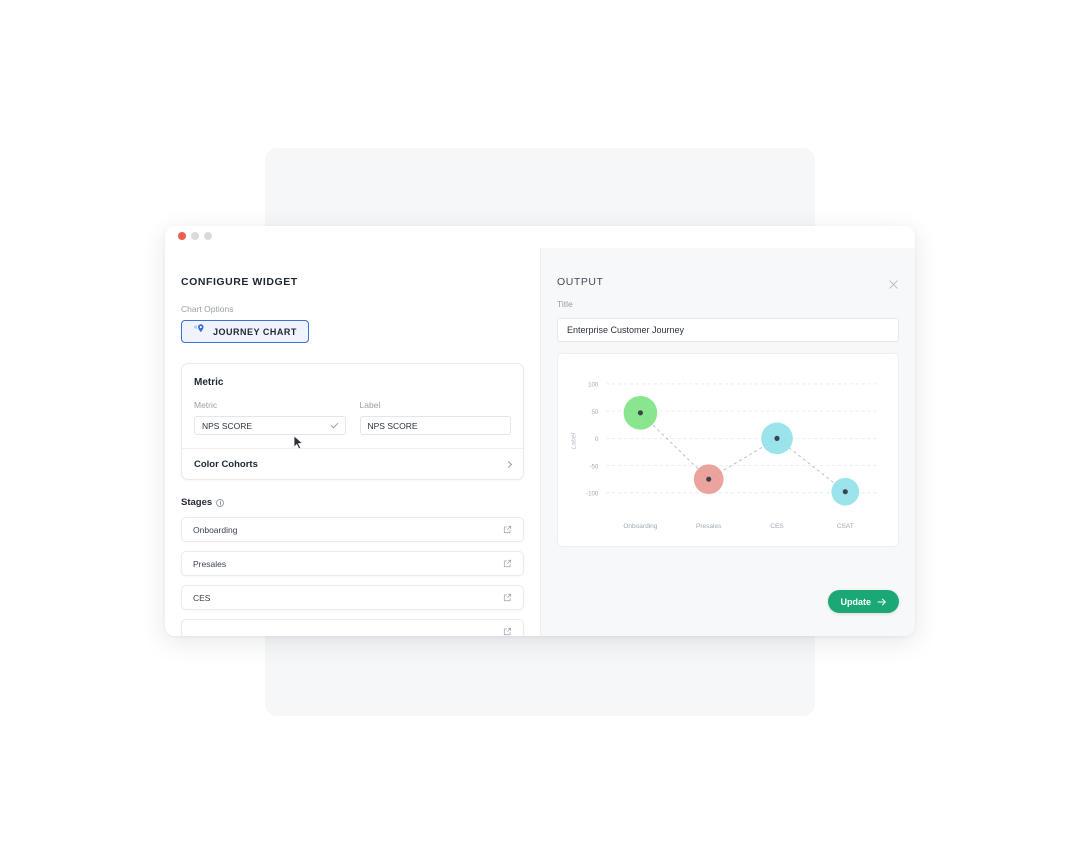 The height and width of the screenshot is (864, 1080). Describe the element at coordinates (207, 309) in the screenshot. I see `chart-options-label: Chart Options` at that location.